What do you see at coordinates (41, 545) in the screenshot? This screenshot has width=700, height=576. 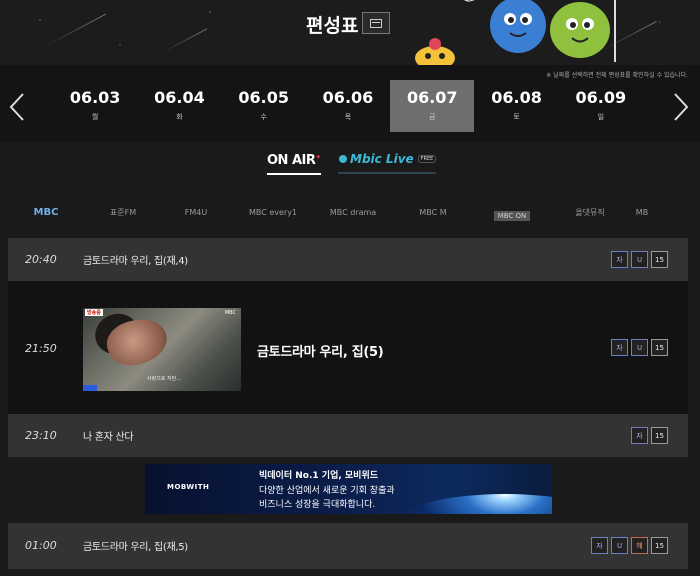 I see `program-time: 01:00` at bounding box center [41, 545].